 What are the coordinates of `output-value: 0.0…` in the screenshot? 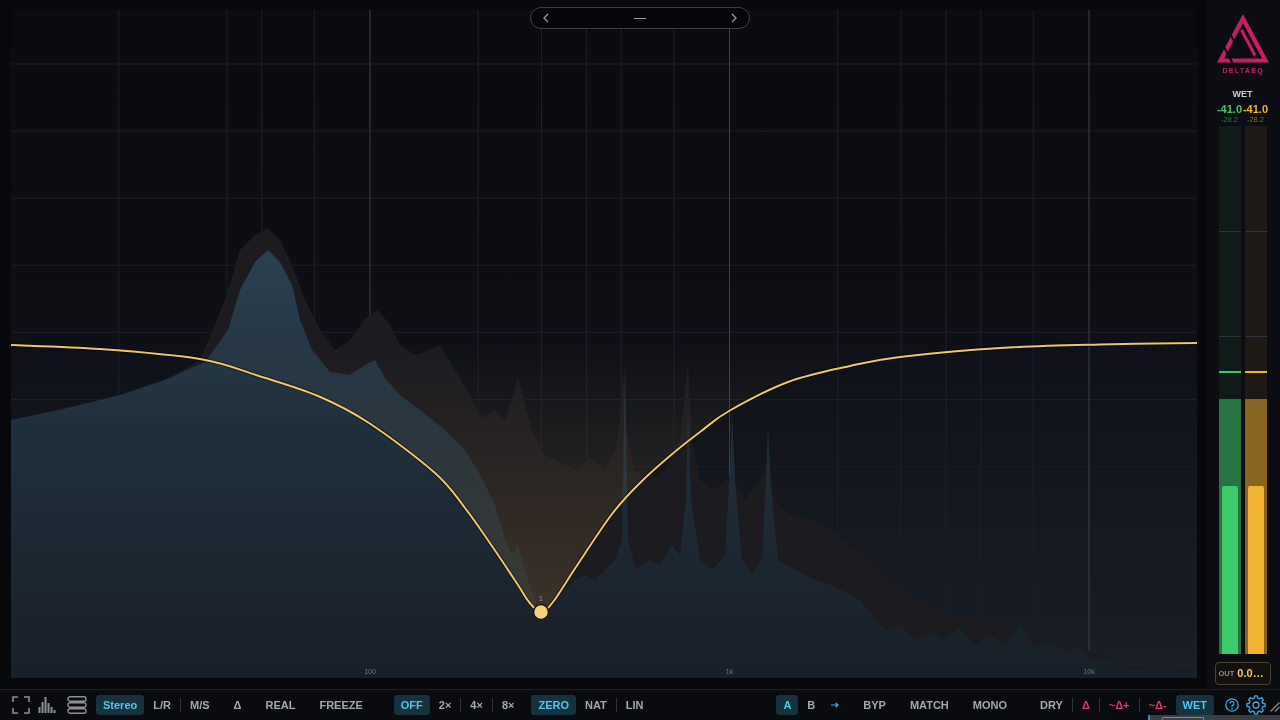 It's located at (1250, 673).